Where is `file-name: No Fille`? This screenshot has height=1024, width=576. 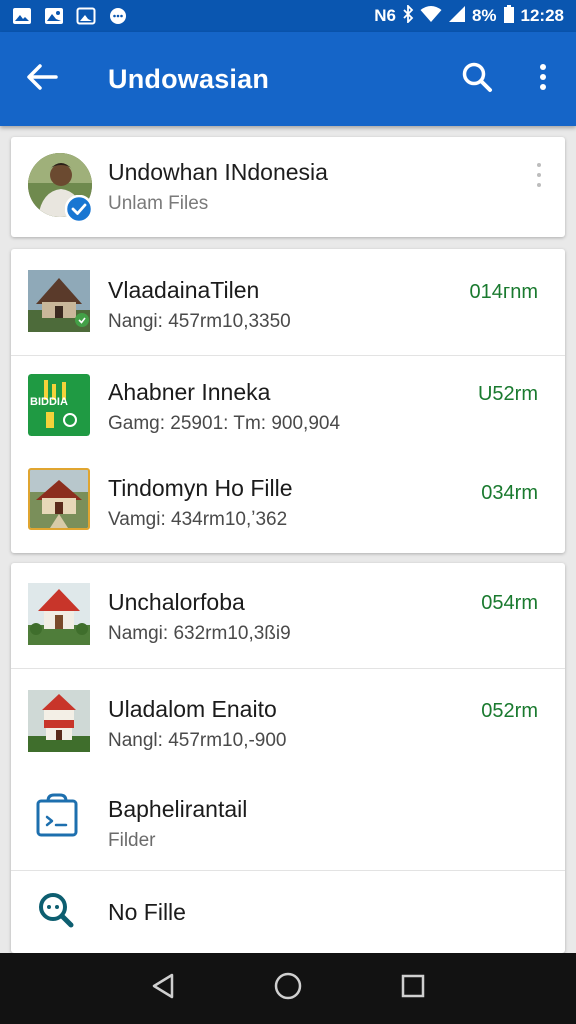 file-name: No Fille is located at coordinates (147, 912).